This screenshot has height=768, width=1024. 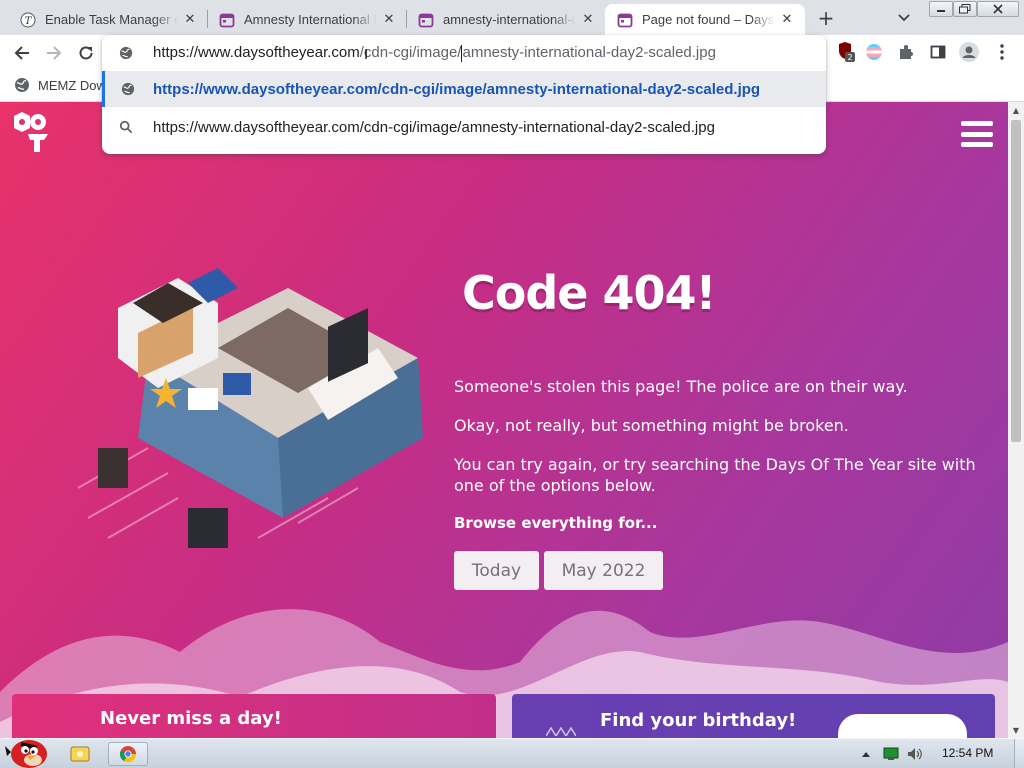 What do you see at coordinates (998, 9) in the screenshot?
I see `close-window-button` at bounding box center [998, 9].